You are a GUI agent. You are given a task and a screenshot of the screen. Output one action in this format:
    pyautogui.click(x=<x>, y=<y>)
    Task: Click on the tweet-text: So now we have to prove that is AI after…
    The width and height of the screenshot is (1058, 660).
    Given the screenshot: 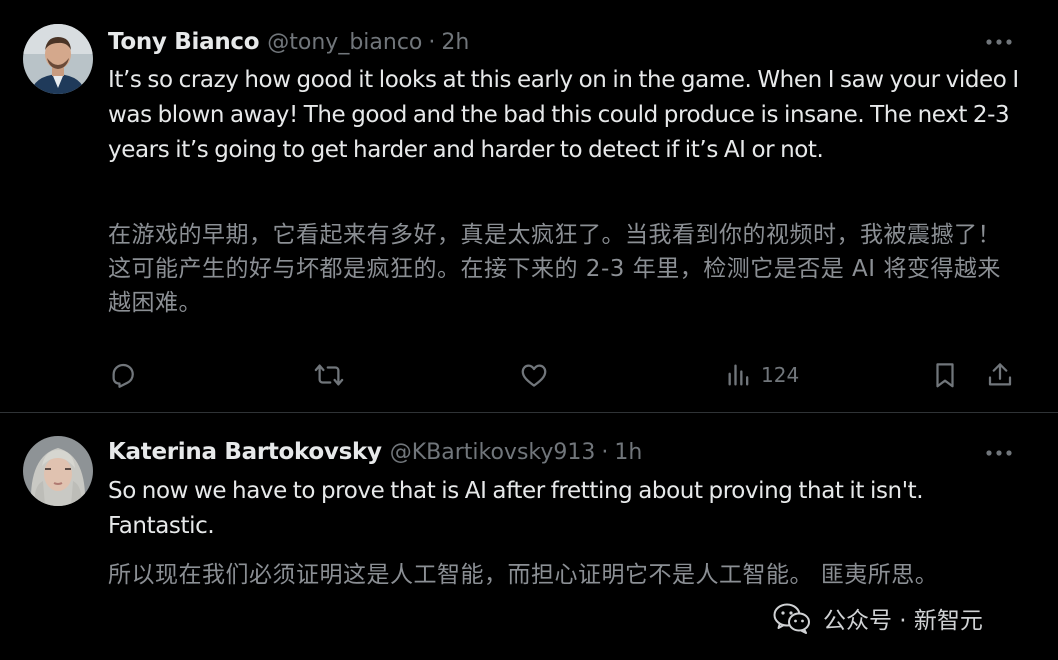 What is the action you would take?
    pyautogui.click(x=516, y=508)
    